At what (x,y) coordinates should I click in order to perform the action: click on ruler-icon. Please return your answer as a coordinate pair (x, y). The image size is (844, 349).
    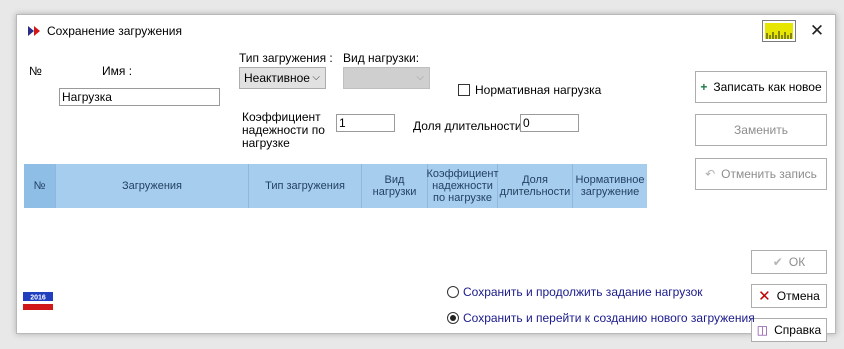
    Looking at the image, I should click on (779, 31).